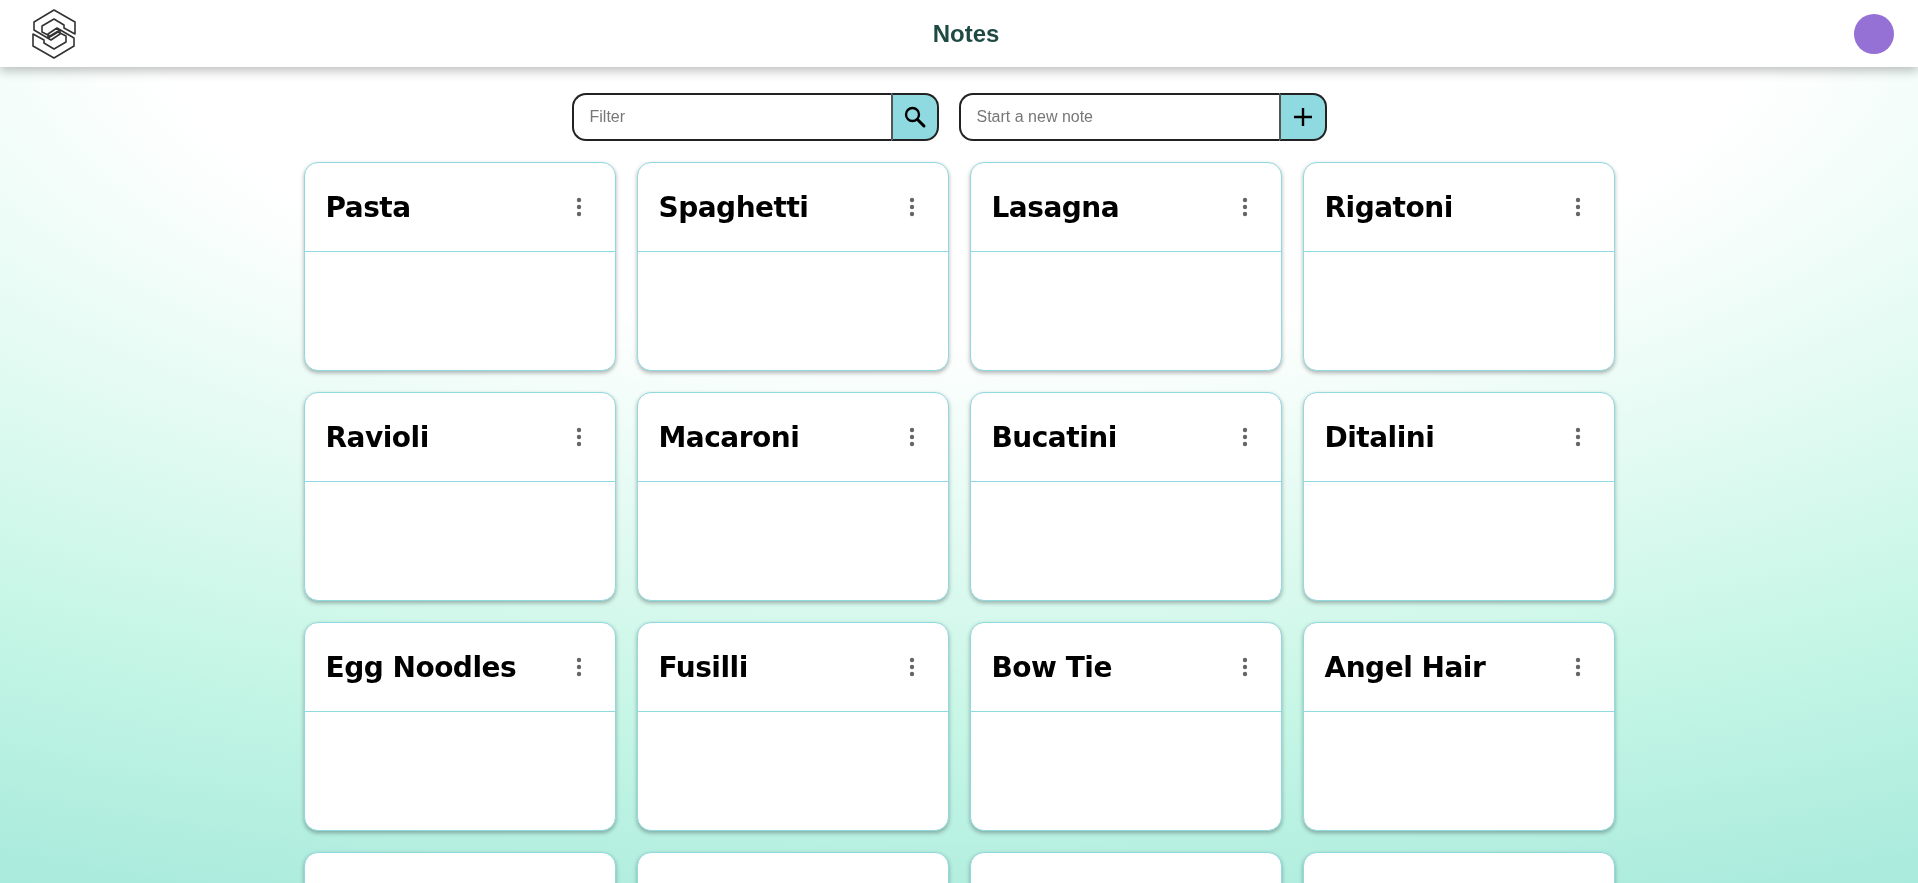 The image size is (1918, 883). What do you see at coordinates (733, 207) in the screenshot?
I see `note-title: Spaghetti` at bounding box center [733, 207].